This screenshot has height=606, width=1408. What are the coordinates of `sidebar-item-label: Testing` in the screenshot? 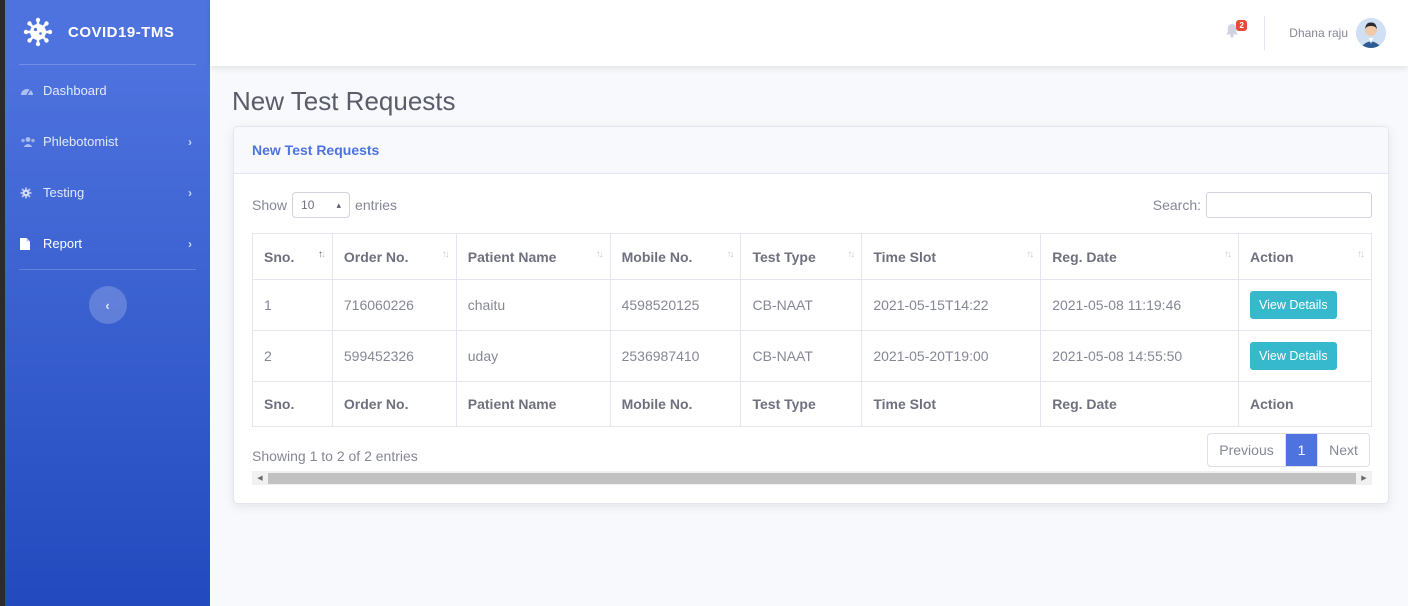 It's located at (64, 192).